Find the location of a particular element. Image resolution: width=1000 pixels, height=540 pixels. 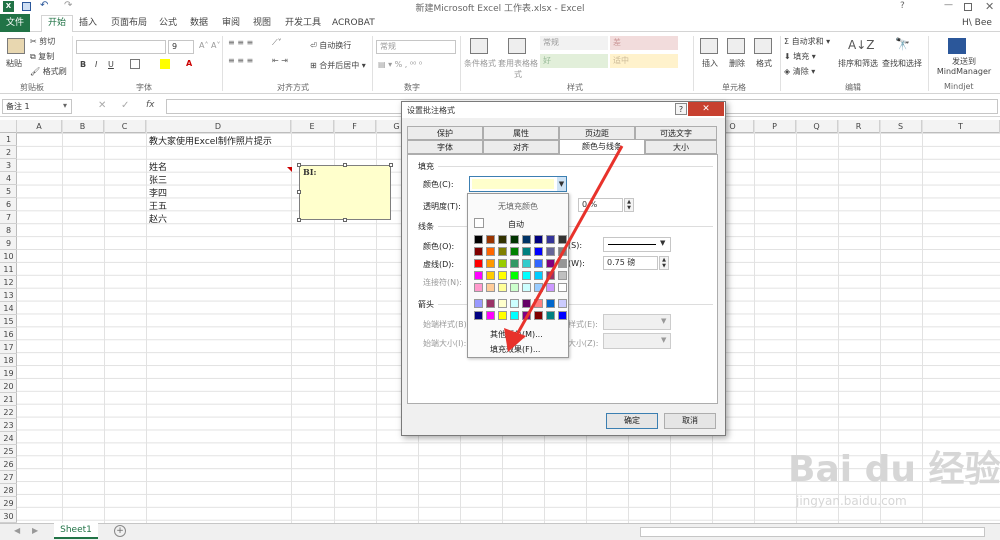

style-good: 好 is located at coordinates (574, 61).